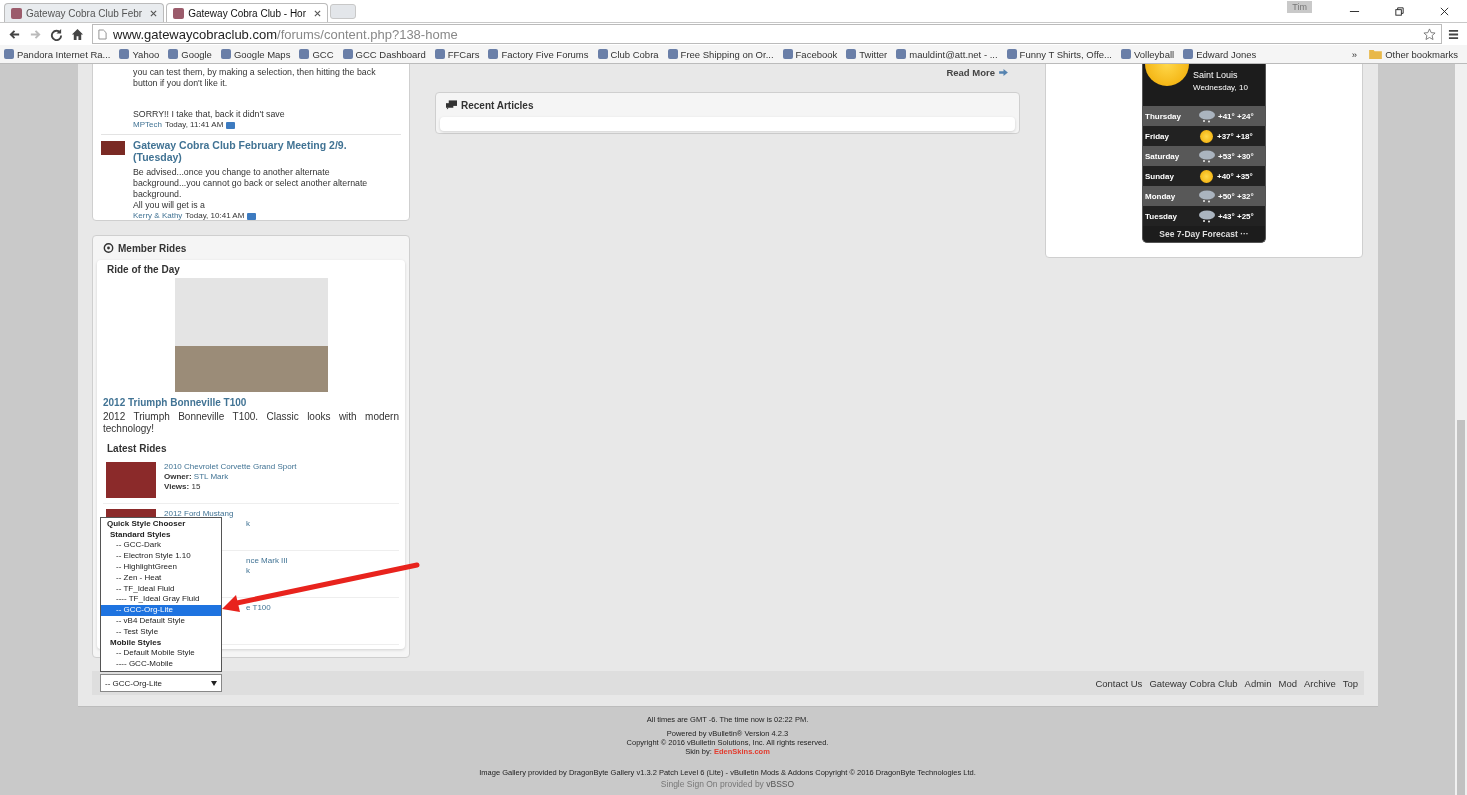 The image size is (1467, 795). What do you see at coordinates (1258, 683) in the screenshot?
I see `footer-link: Admin` at bounding box center [1258, 683].